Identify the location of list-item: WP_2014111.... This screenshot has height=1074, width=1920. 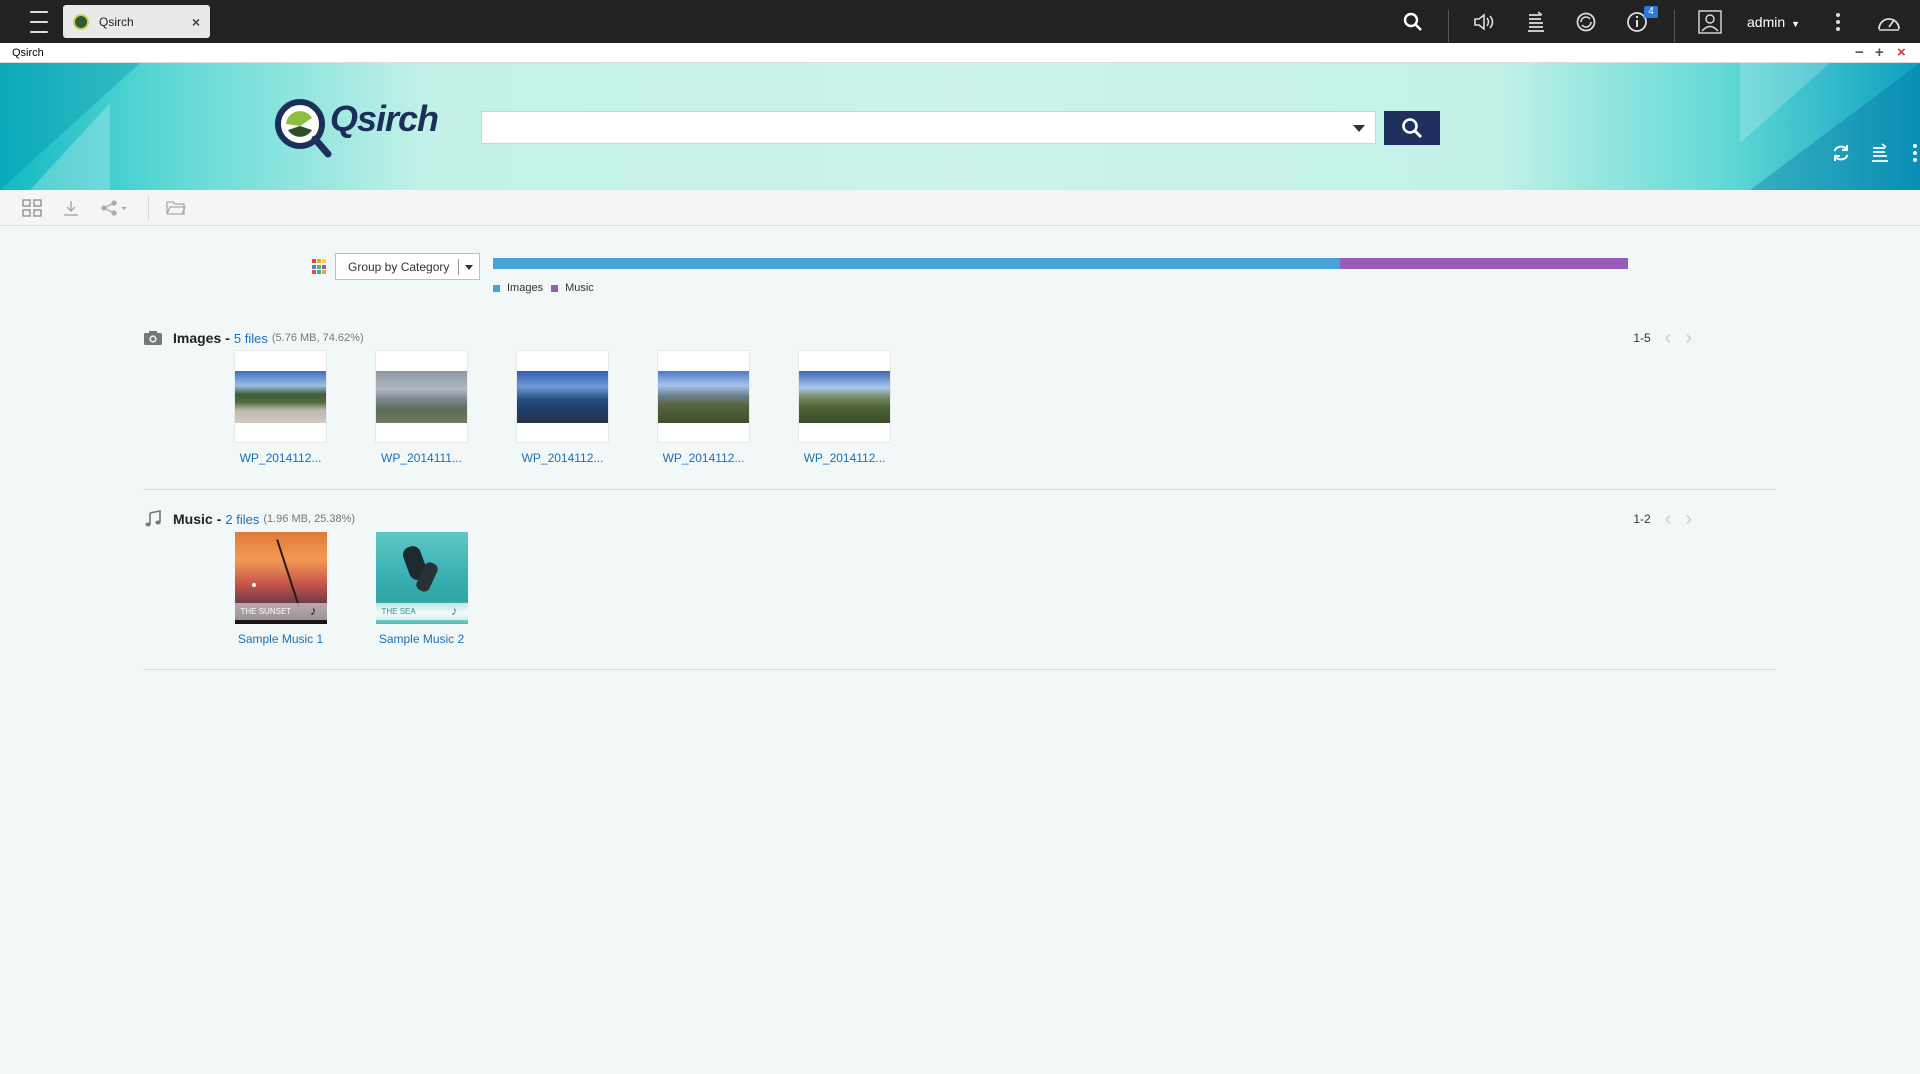
(421, 407).